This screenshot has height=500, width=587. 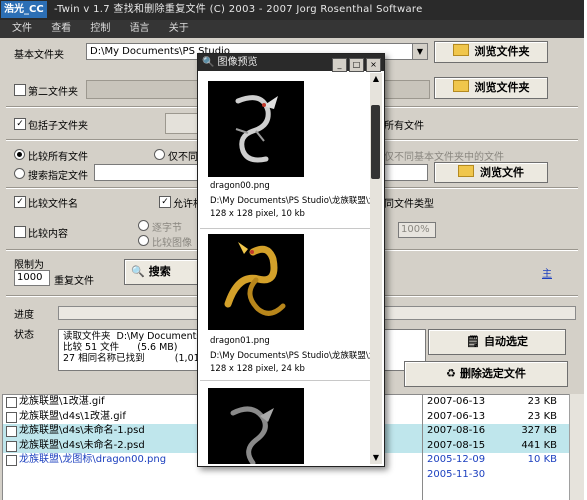 I want to click on maximize-icon: □, so click(x=356, y=65).